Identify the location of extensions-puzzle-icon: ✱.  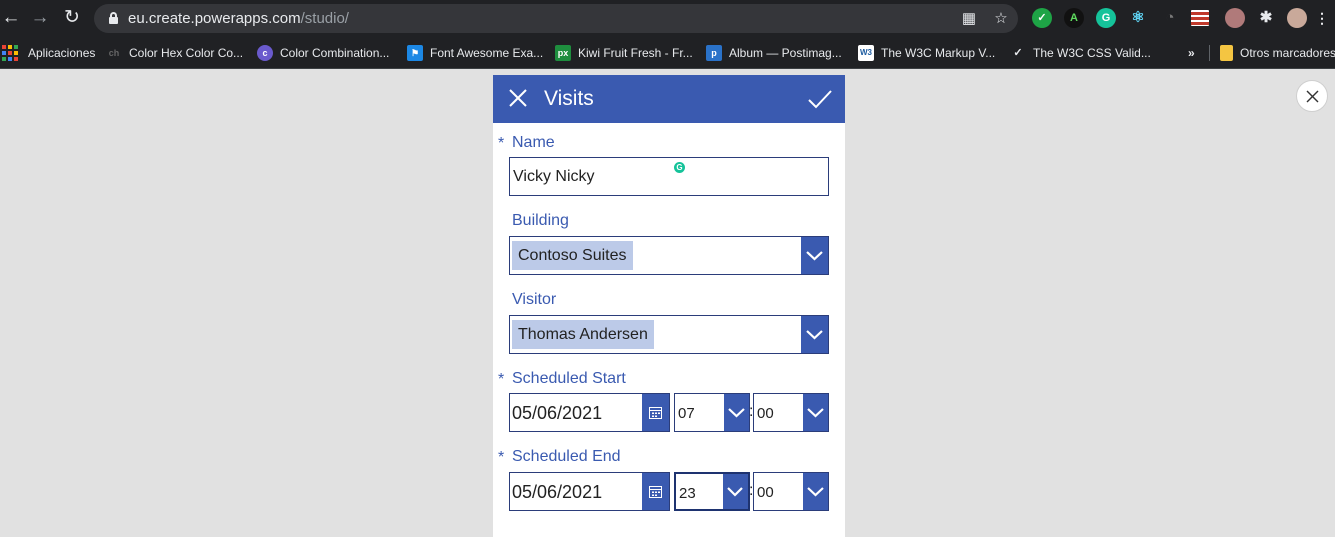
(1266, 18).